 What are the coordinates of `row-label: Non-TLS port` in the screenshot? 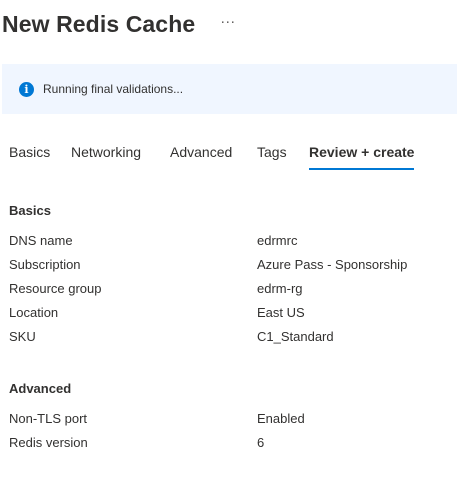 It's located at (48, 418).